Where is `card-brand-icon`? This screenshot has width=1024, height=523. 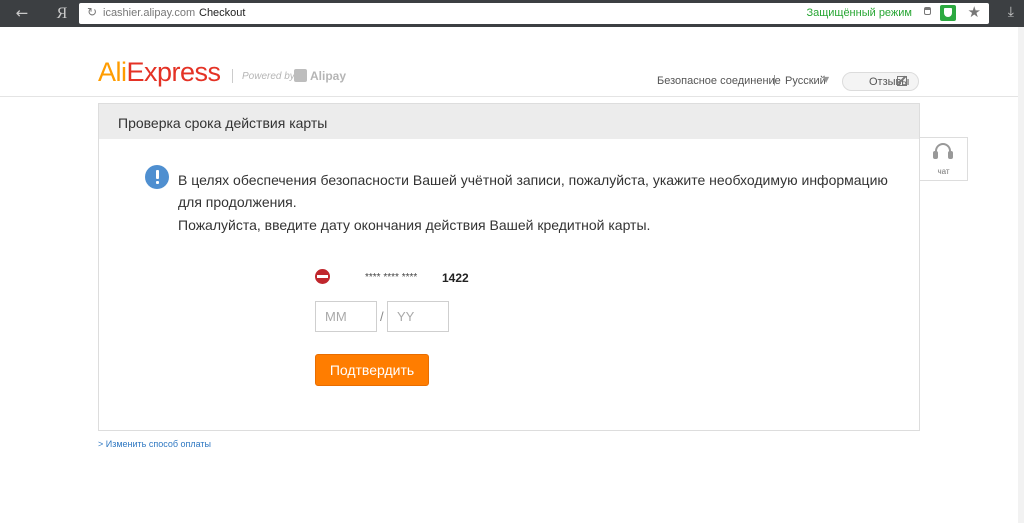 card-brand-icon is located at coordinates (322, 276).